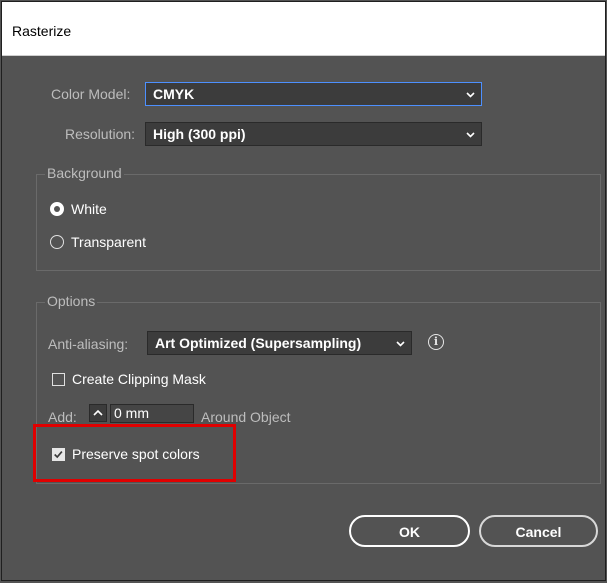 This screenshot has height=583, width=607. I want to click on background-legend: Background, so click(84, 173).